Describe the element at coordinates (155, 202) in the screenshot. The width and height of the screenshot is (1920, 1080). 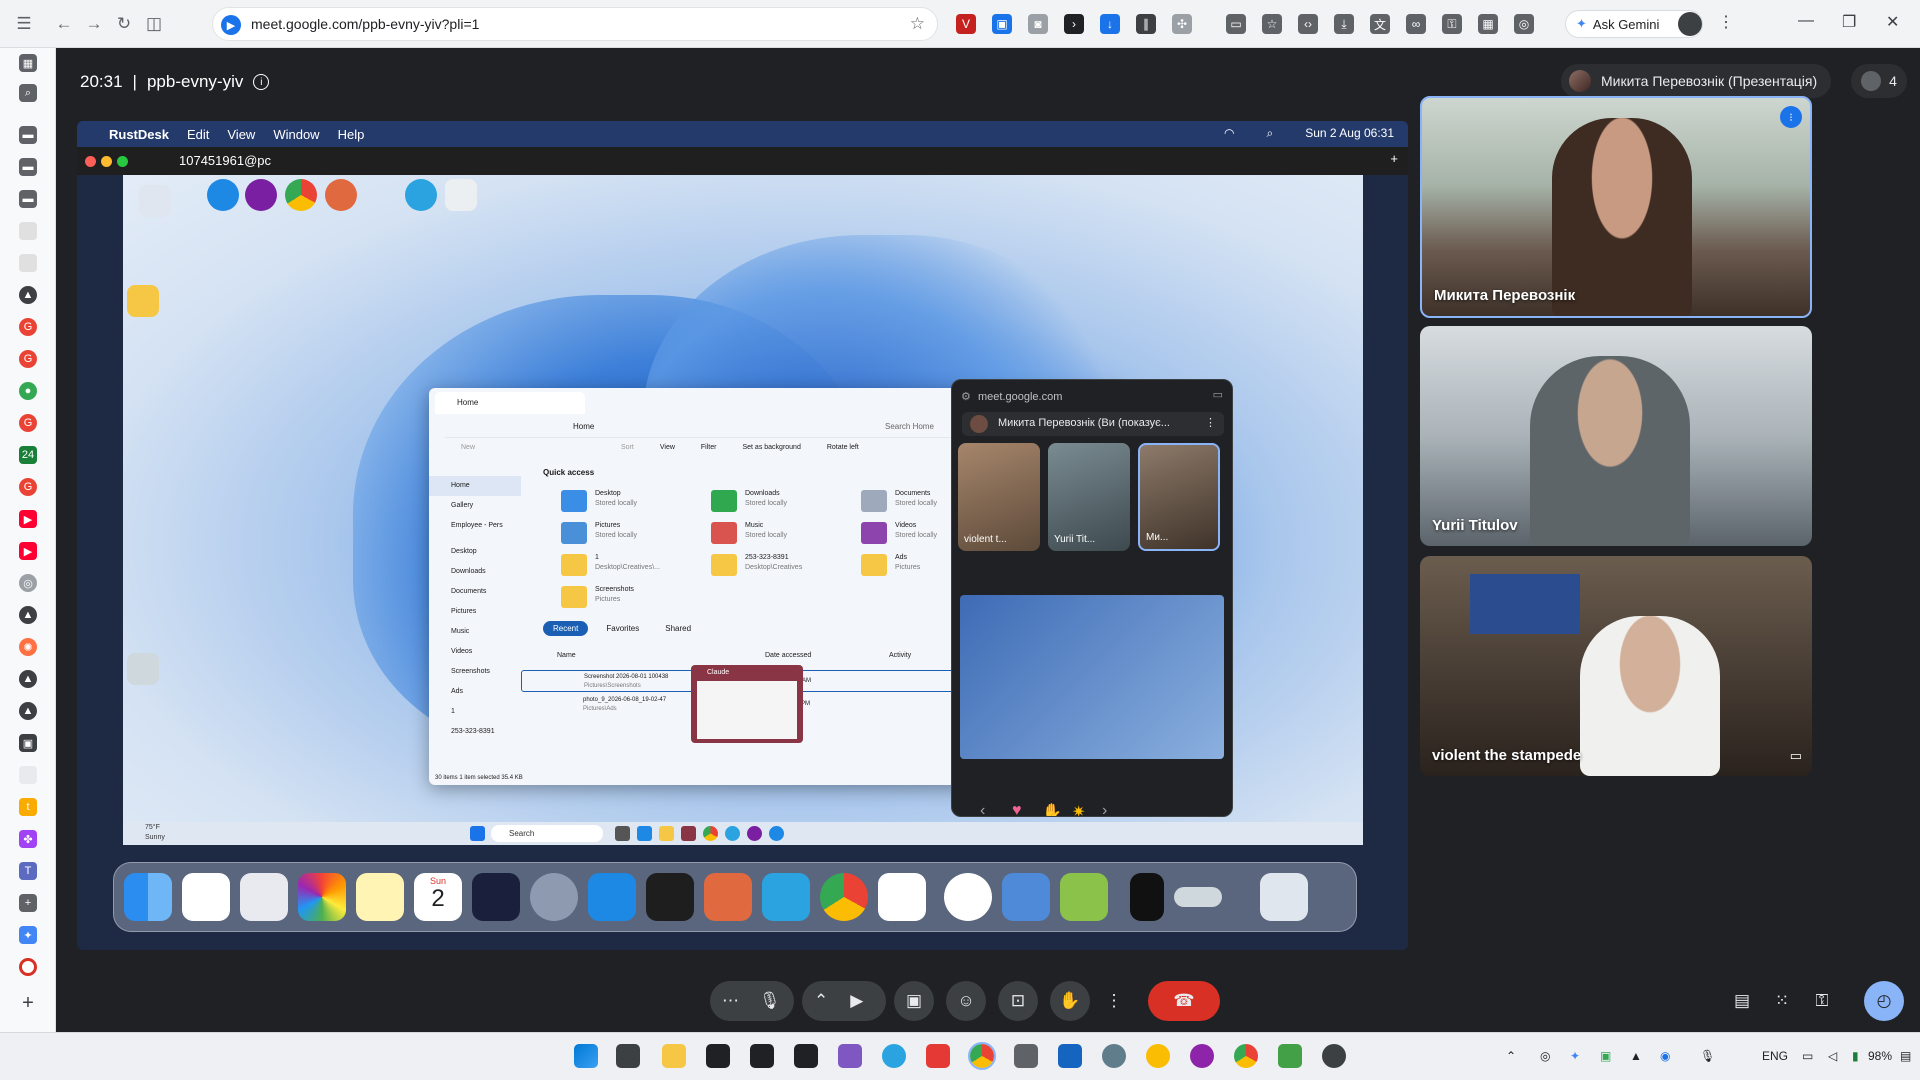
I see `desktop-icon` at that location.